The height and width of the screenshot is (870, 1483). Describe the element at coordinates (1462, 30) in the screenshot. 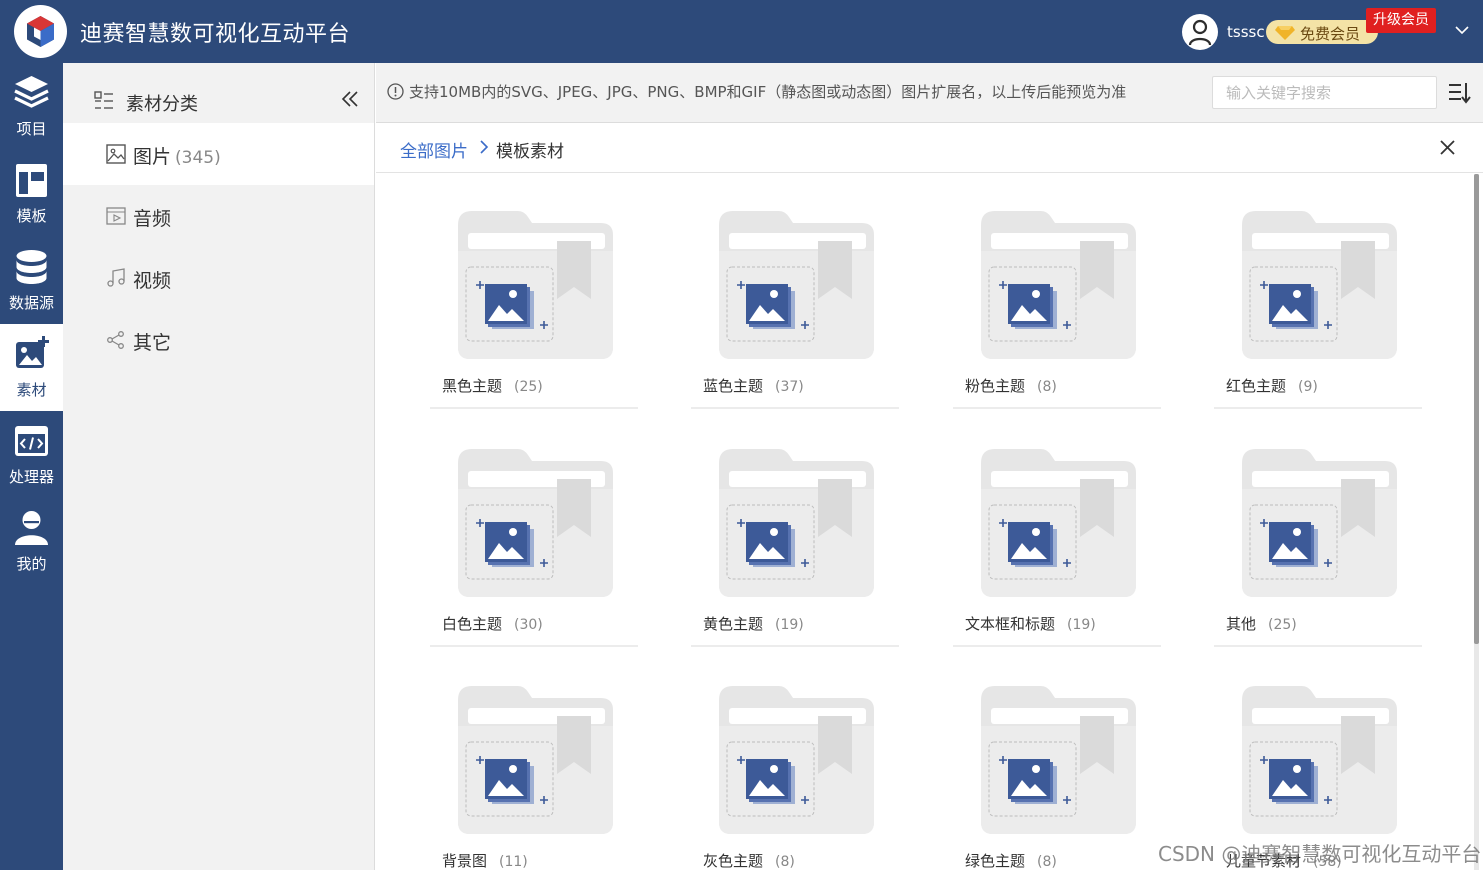

I see `chevron-down-icon` at that location.